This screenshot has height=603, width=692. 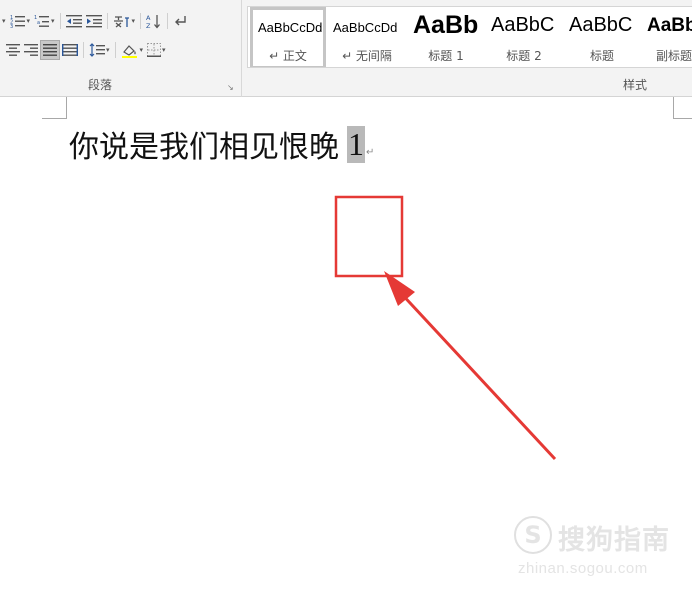 I want to click on watermark: S 搜狗指南 zhinan.sogou.com, so click(x=594, y=547).